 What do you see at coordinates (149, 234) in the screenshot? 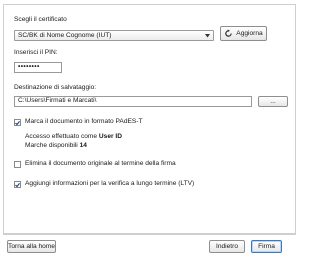
I see `footer-divider` at bounding box center [149, 234].